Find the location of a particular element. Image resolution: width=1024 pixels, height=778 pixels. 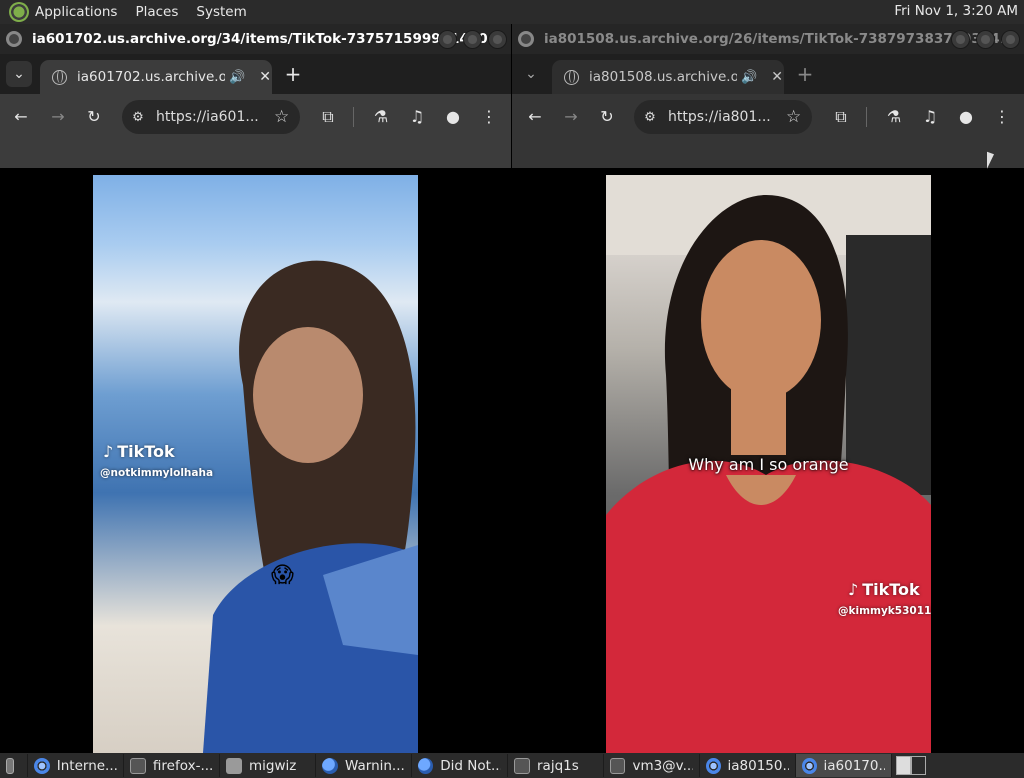

gnome-foot-icon is located at coordinates (19, 12).